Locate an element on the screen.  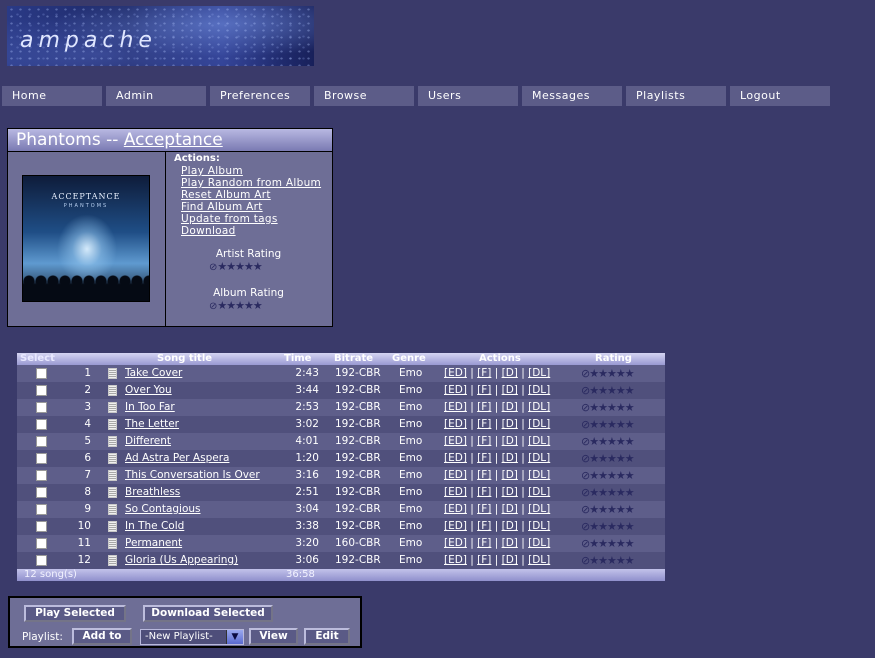
song-title-link: Gloria (Us Appearing) is located at coordinates (181, 560).